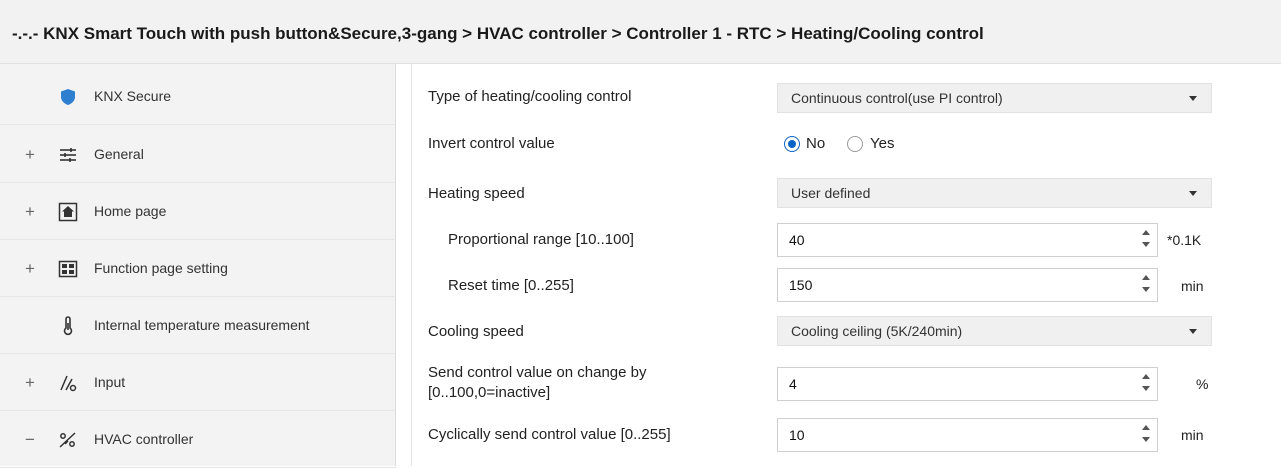  I want to click on panel-divider, so click(411, 265).